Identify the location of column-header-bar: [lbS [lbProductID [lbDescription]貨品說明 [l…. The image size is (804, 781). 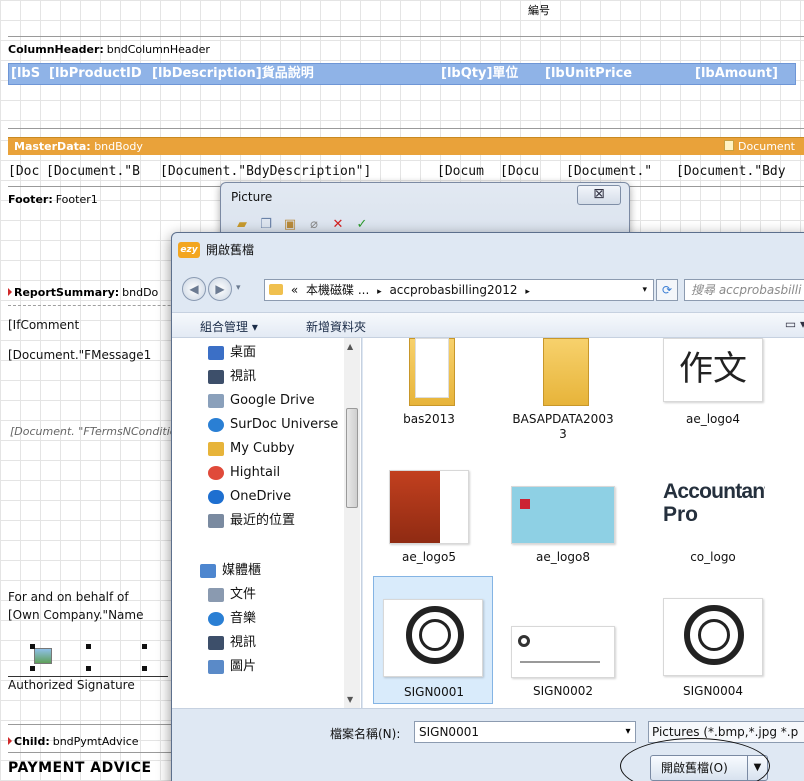
(402, 74).